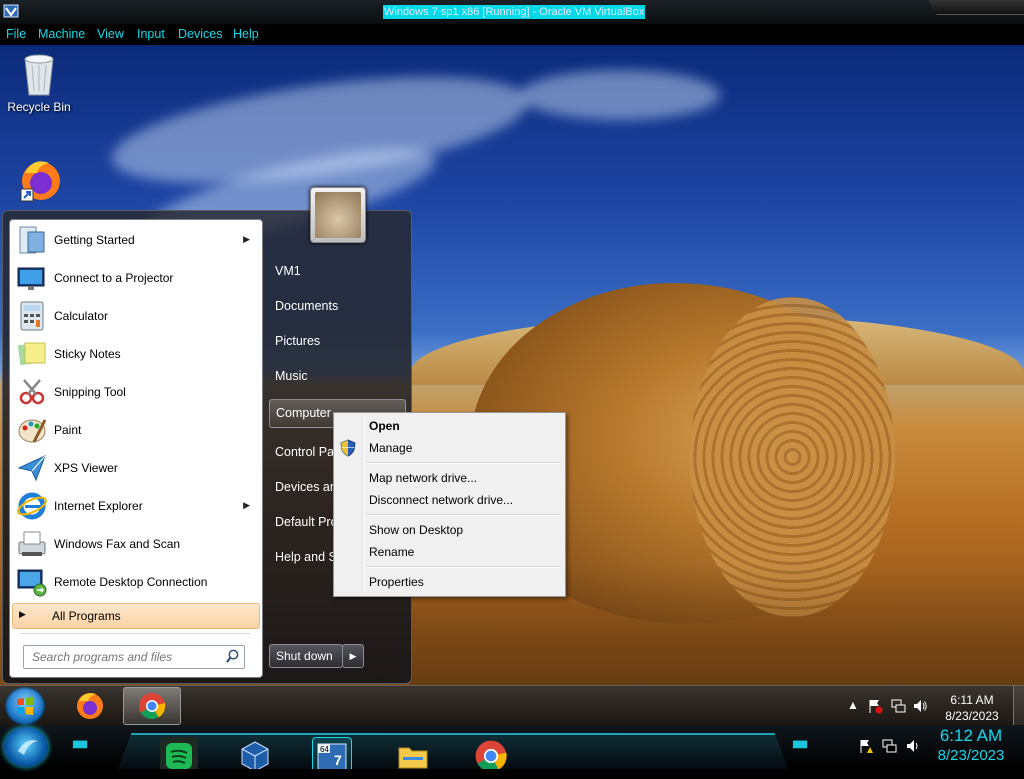 This screenshot has width=1024, height=779. What do you see at coordinates (384, 426) in the screenshot?
I see `context-item-label: Open` at bounding box center [384, 426].